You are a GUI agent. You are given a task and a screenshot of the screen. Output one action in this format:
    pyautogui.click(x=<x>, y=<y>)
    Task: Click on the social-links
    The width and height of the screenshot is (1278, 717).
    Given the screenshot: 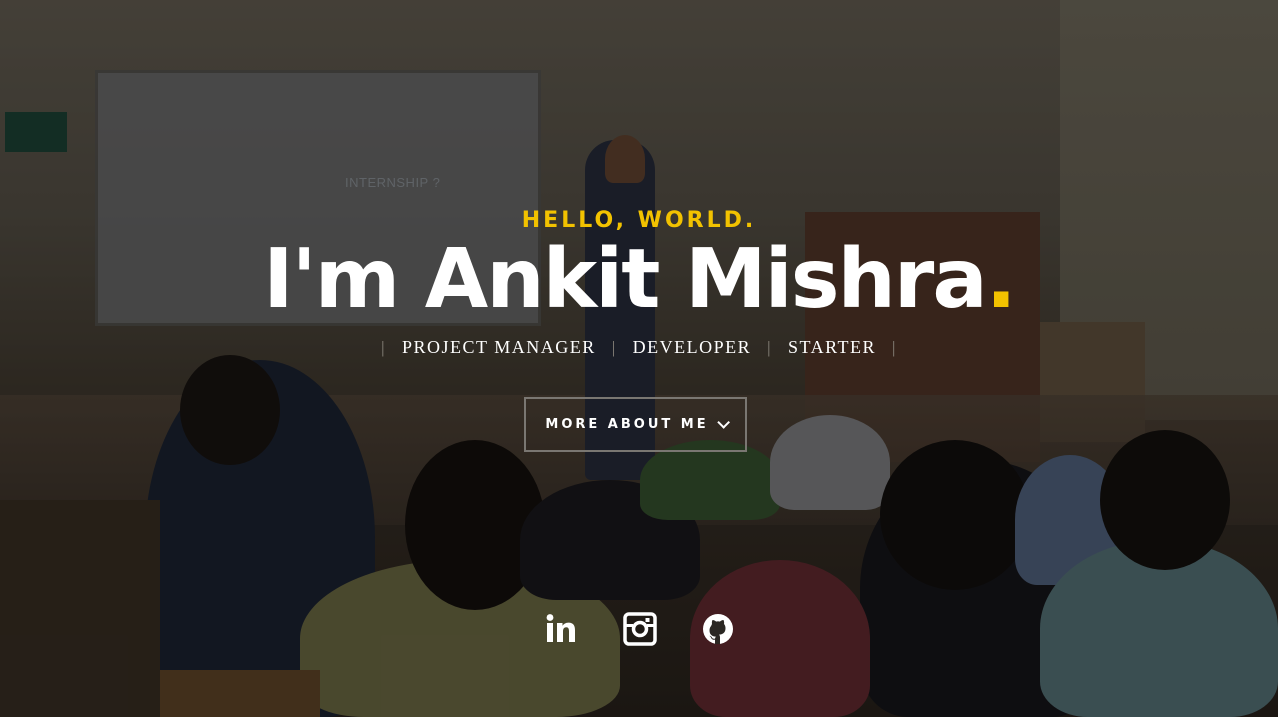 What is the action you would take?
    pyautogui.click(x=640, y=631)
    